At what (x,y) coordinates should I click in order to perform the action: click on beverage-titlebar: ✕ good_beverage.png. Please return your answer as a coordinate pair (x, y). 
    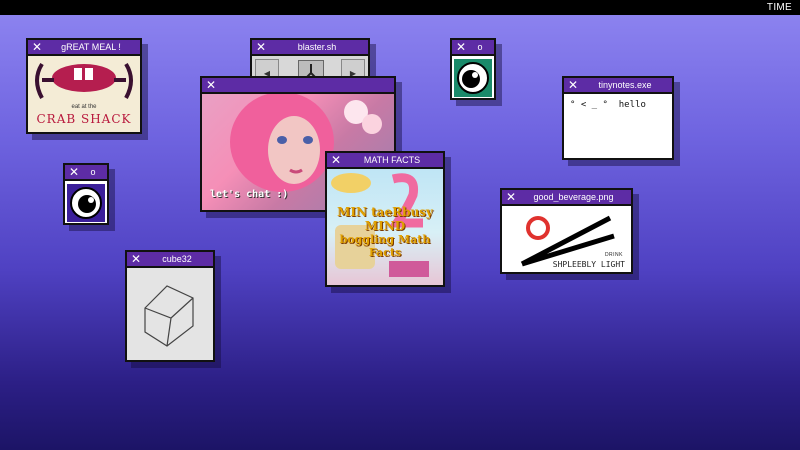
    Looking at the image, I should click on (566, 198).